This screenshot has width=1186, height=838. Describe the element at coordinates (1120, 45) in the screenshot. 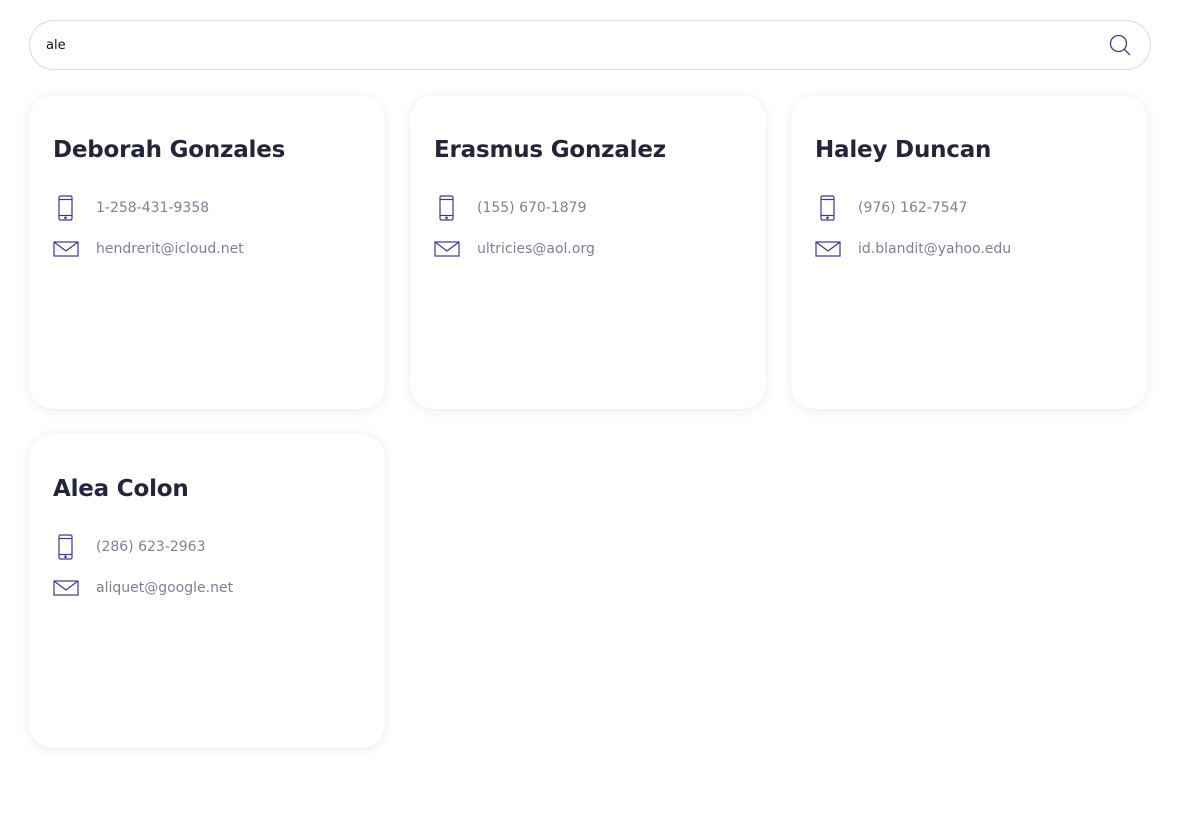

I see `search-icon` at that location.